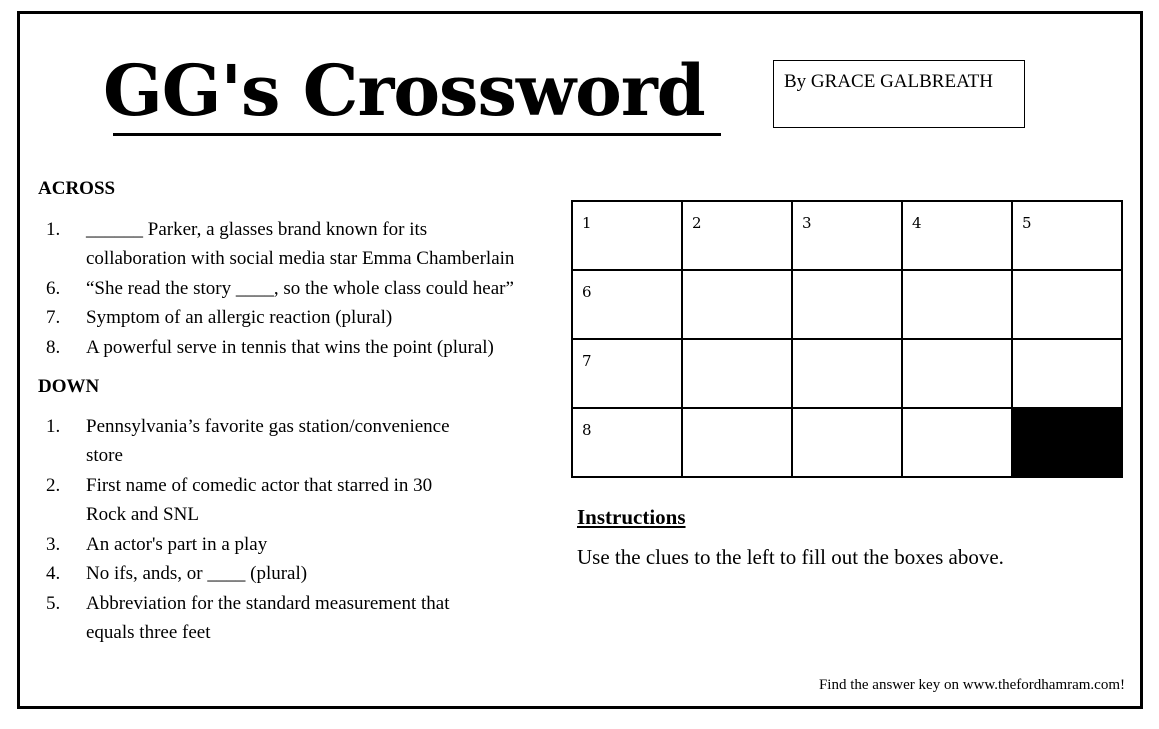 Image resolution: width=1159 pixels, height=729 pixels. I want to click on grid-cell: 1, so click(628, 236).